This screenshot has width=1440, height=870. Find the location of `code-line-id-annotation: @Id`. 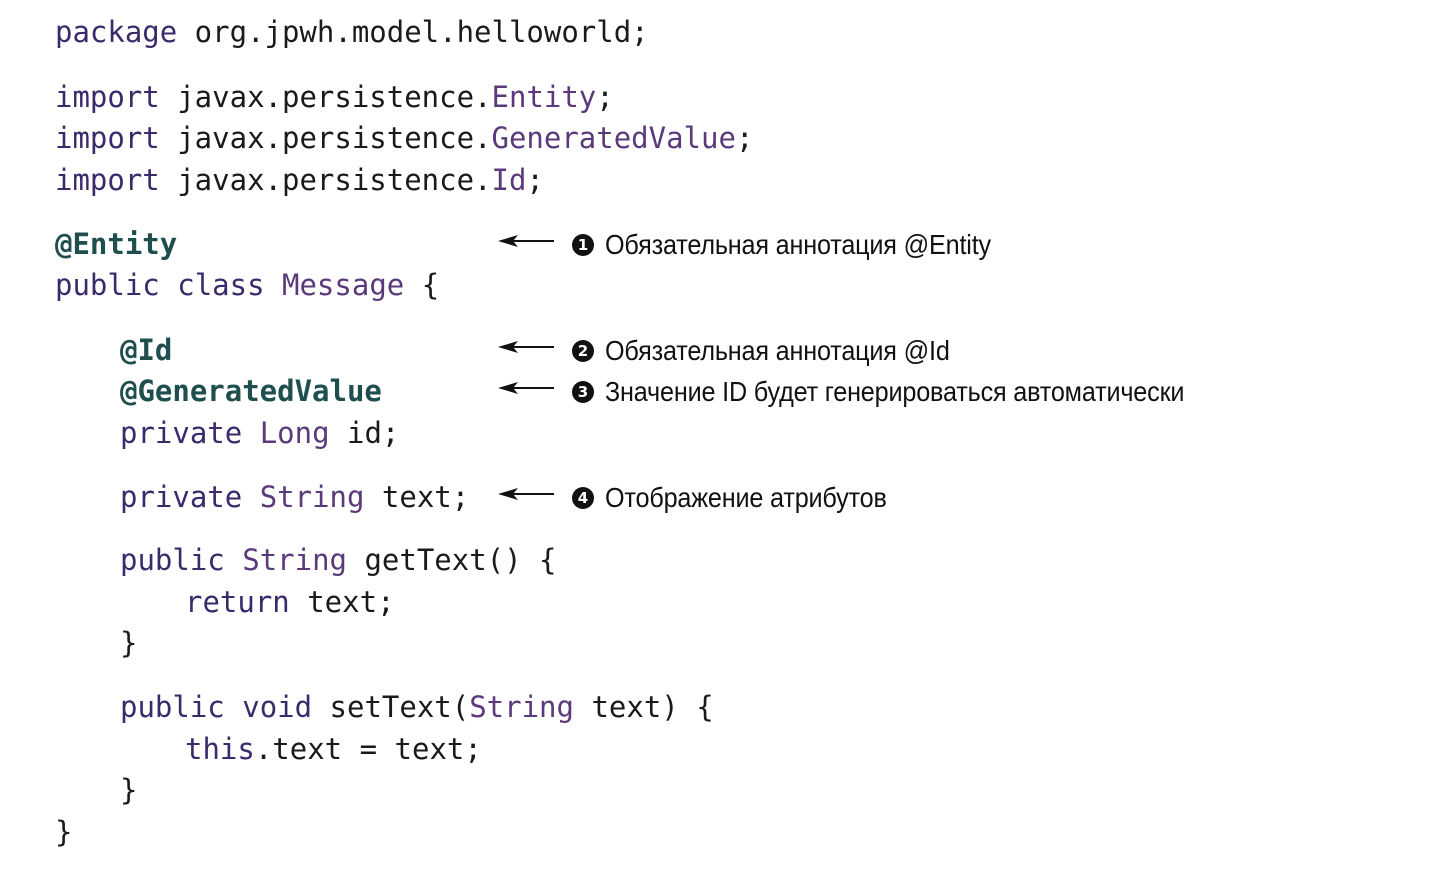

code-line-id-annotation: @Id is located at coordinates (146, 350).